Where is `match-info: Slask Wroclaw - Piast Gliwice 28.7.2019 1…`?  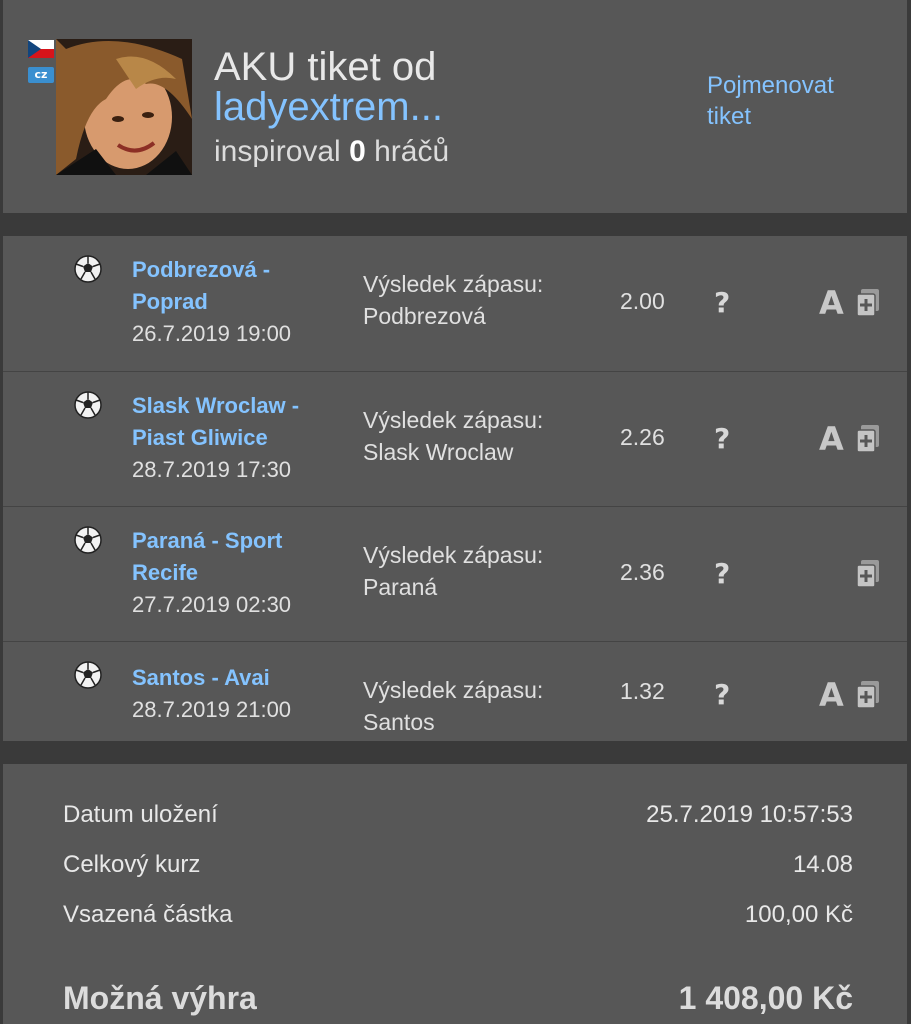
match-info: Slask Wroclaw - Piast Gliwice 28.7.2019 1… is located at coordinates (237, 438).